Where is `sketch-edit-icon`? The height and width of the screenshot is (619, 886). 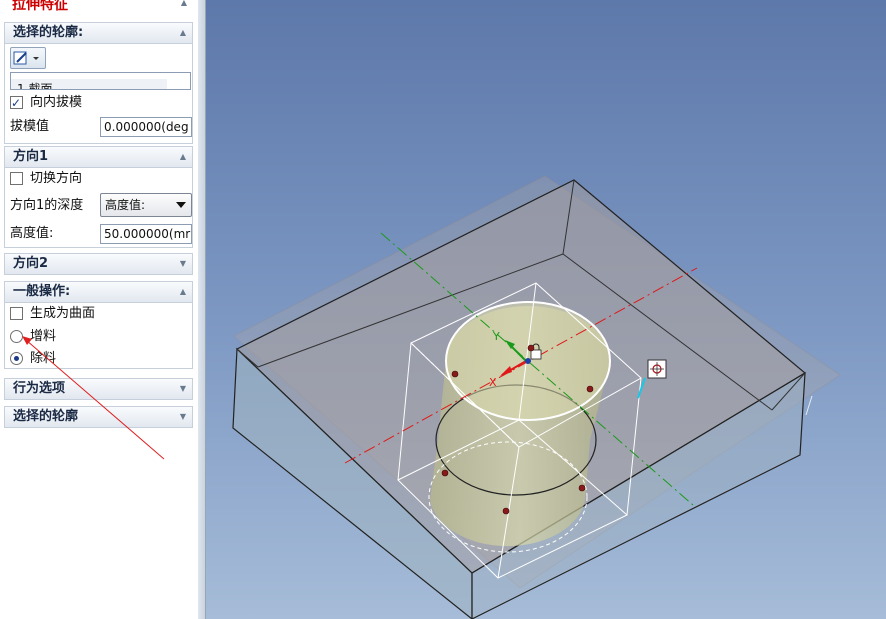
sketch-edit-icon is located at coordinates (26, 58).